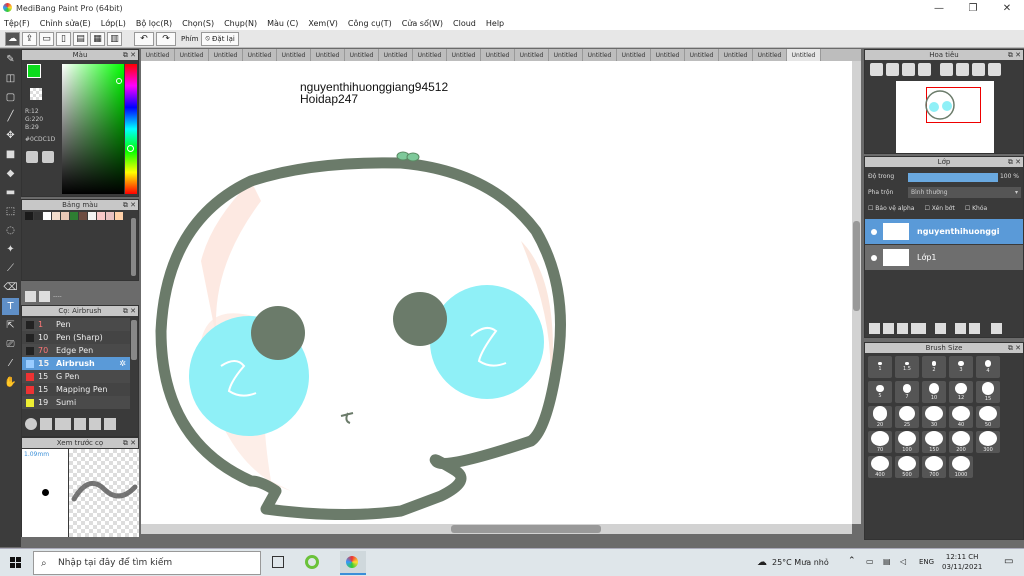 This screenshot has height=576, width=1024. I want to click on weather-icon: ☁, so click(762, 562).